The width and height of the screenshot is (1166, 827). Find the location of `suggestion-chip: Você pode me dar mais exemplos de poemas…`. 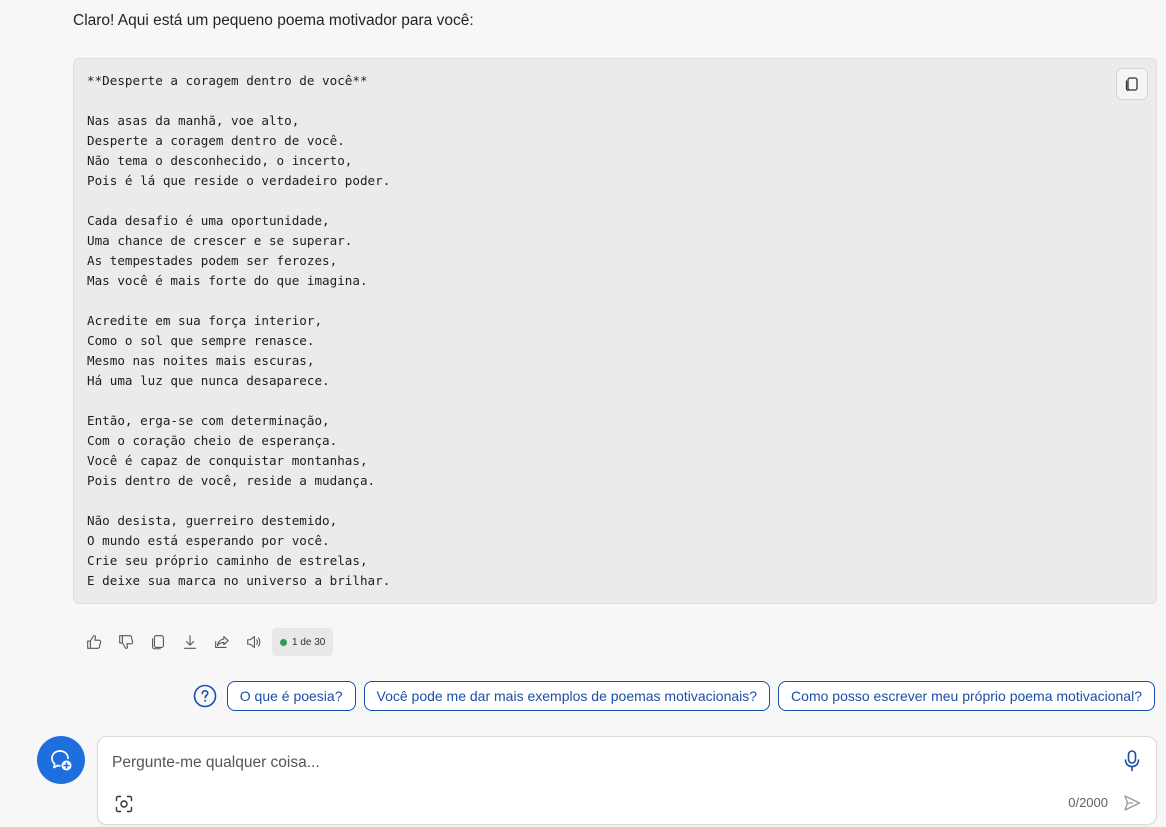

suggestion-chip: Você pode me dar mais exemplos de poemas… is located at coordinates (567, 696).